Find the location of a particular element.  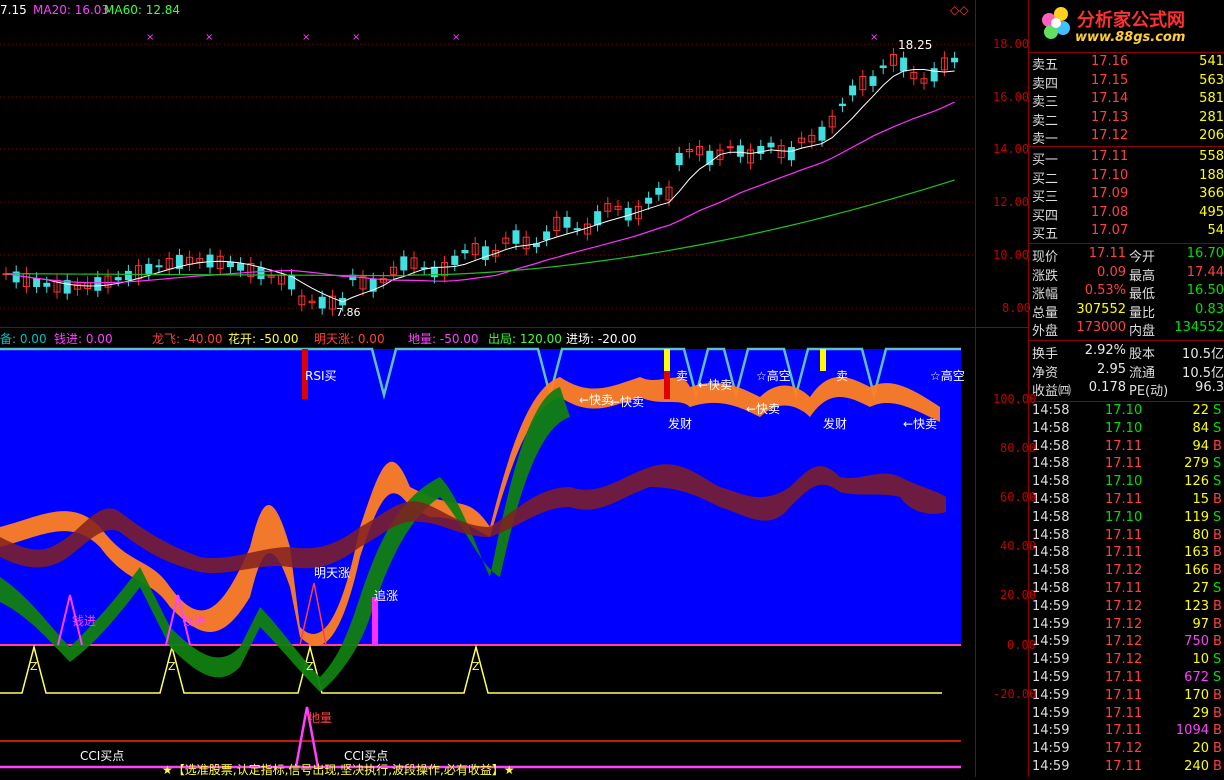

sell-price: 17.16 is located at coordinates (1110, 61).